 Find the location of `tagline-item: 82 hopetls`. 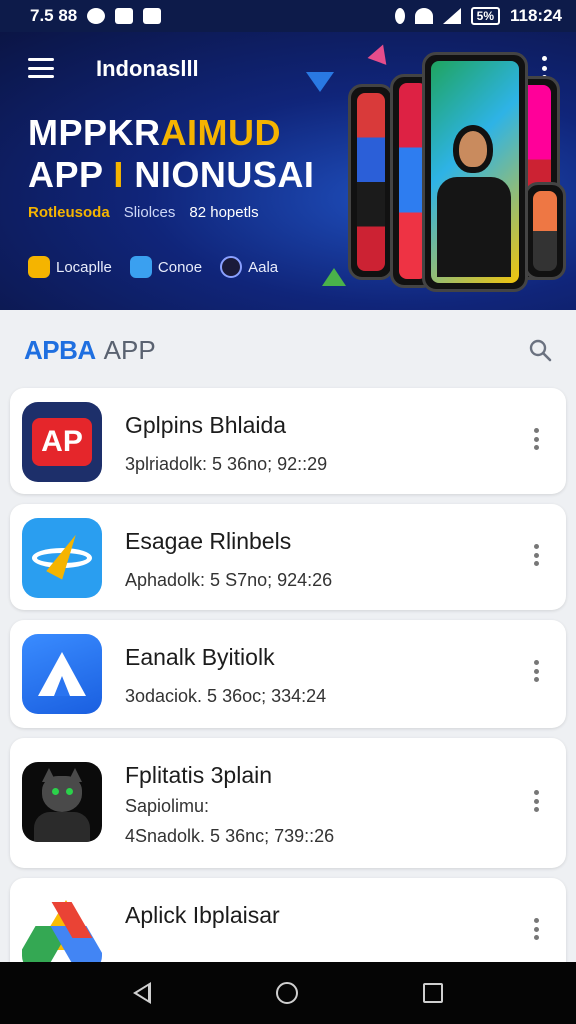

tagline-item: 82 hopetls is located at coordinates (224, 212).